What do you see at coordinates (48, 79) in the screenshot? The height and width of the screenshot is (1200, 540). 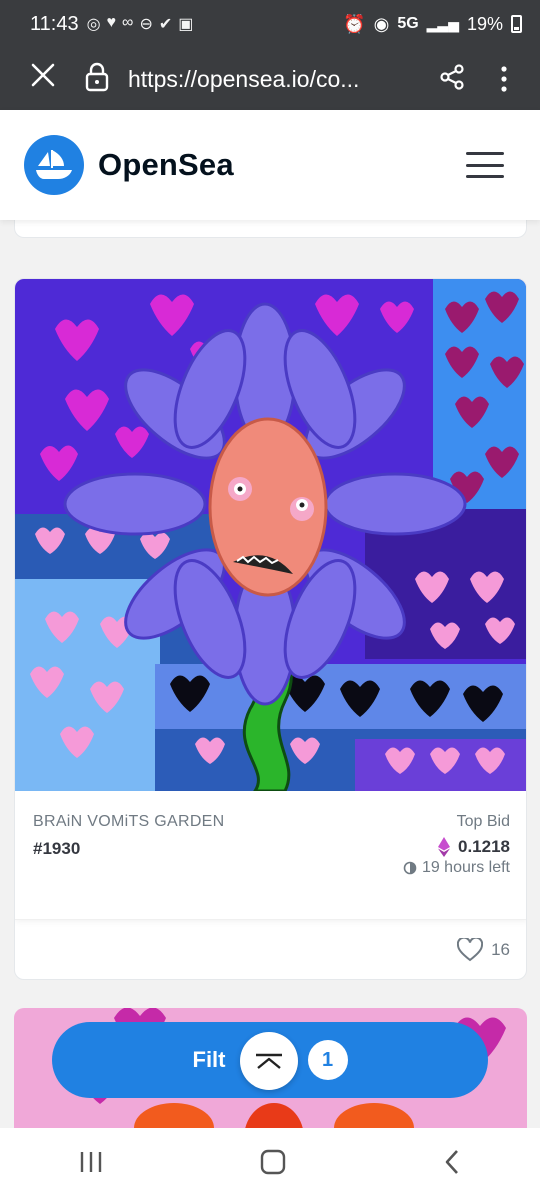 I see `close-tab-icon` at bounding box center [48, 79].